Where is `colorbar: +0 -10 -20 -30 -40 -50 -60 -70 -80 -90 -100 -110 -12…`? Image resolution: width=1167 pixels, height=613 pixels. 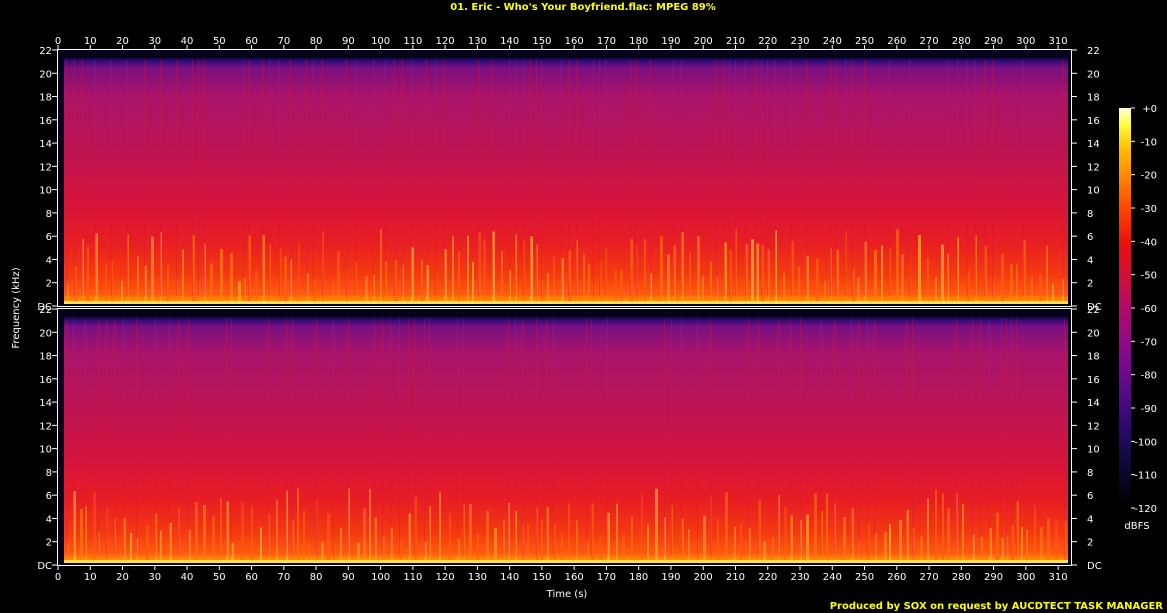 colorbar: +0 -10 -20 -30 -40 -50 -60 -70 -80 -90 -100 -110 -12… is located at coordinates (1138, 318).